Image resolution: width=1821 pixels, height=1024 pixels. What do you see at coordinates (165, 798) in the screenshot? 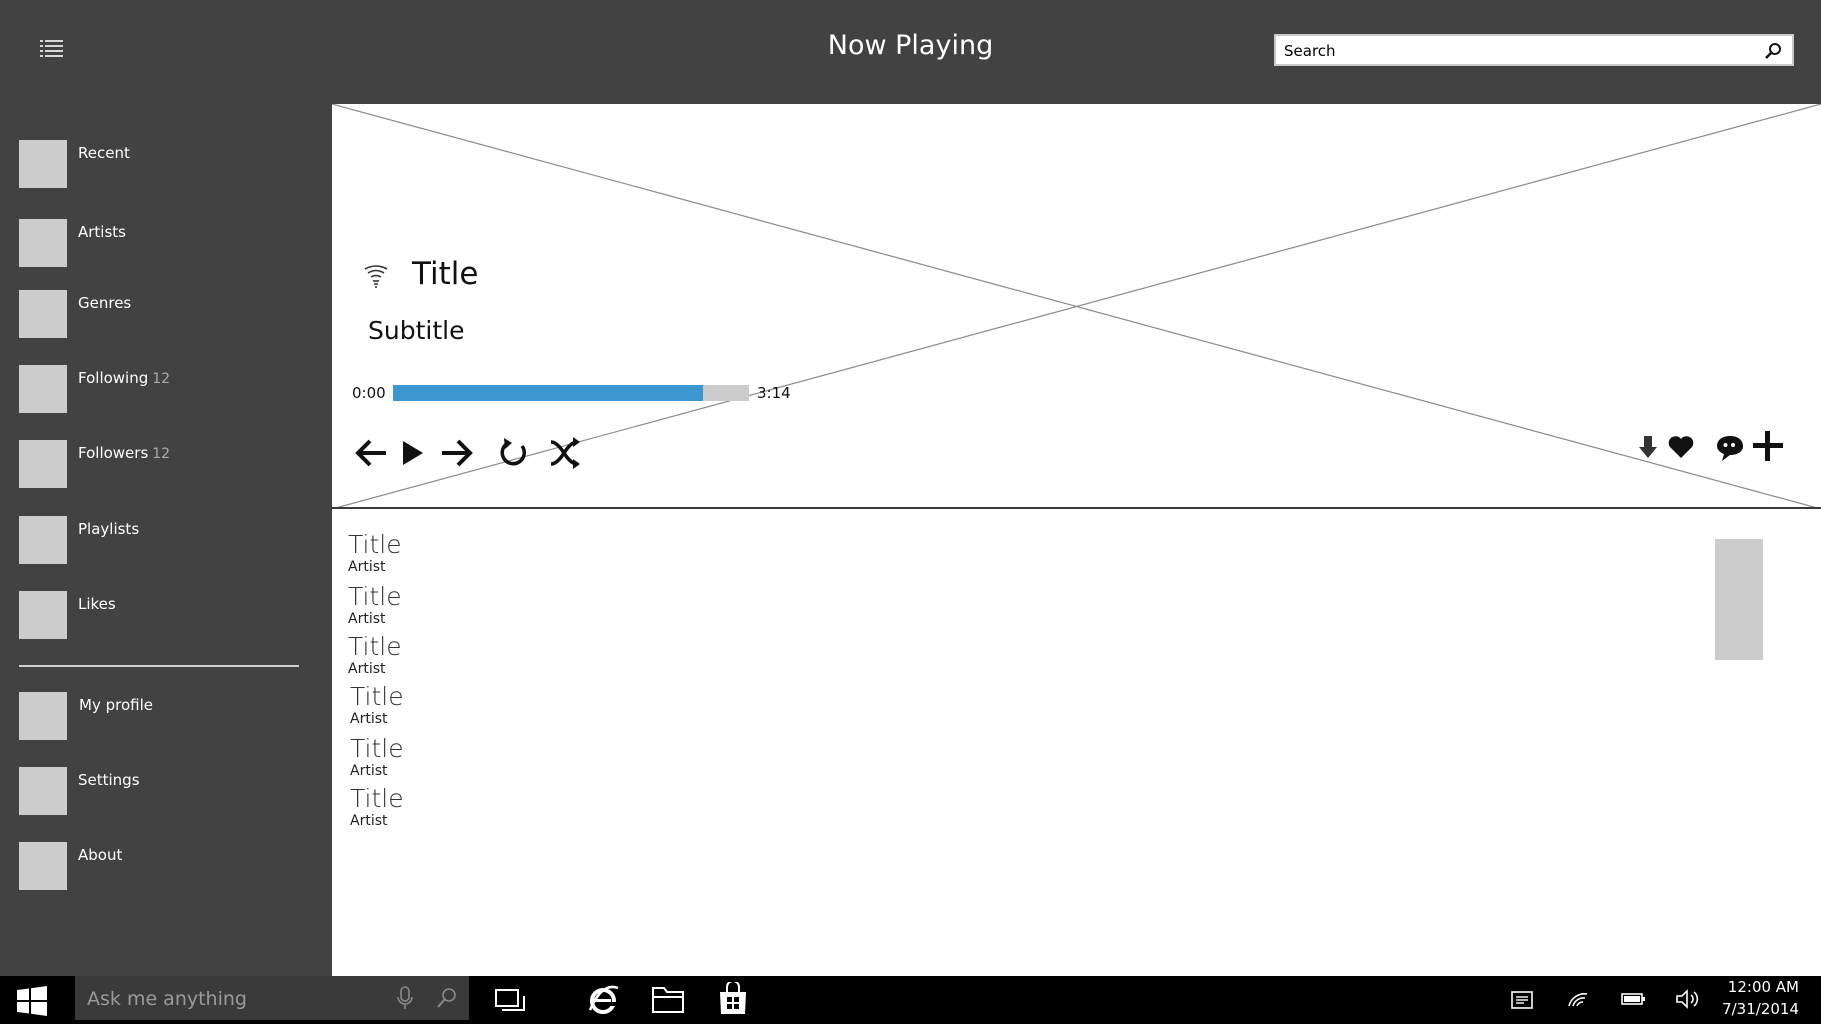
I see `sidebar-item-settings: Settings` at bounding box center [165, 798].